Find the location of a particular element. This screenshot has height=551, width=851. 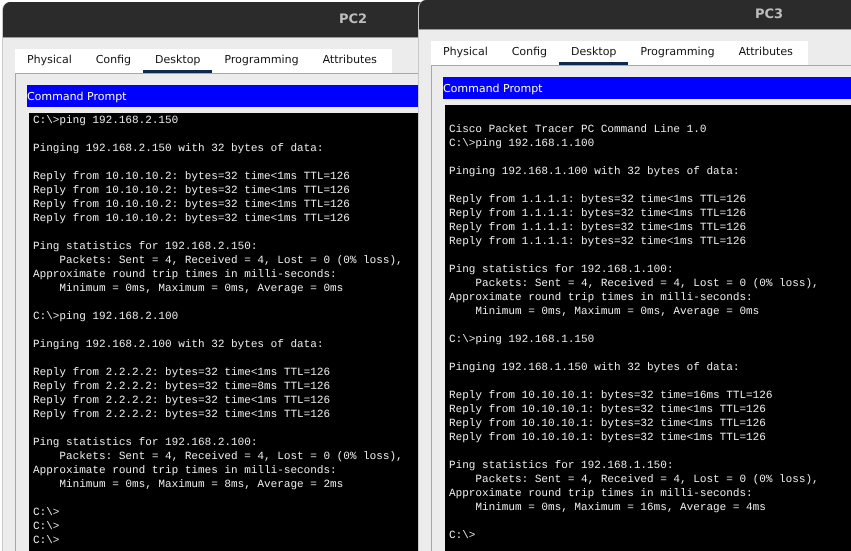

terminal-line: C:\>ping 192.168.2.150 is located at coordinates (105, 121).